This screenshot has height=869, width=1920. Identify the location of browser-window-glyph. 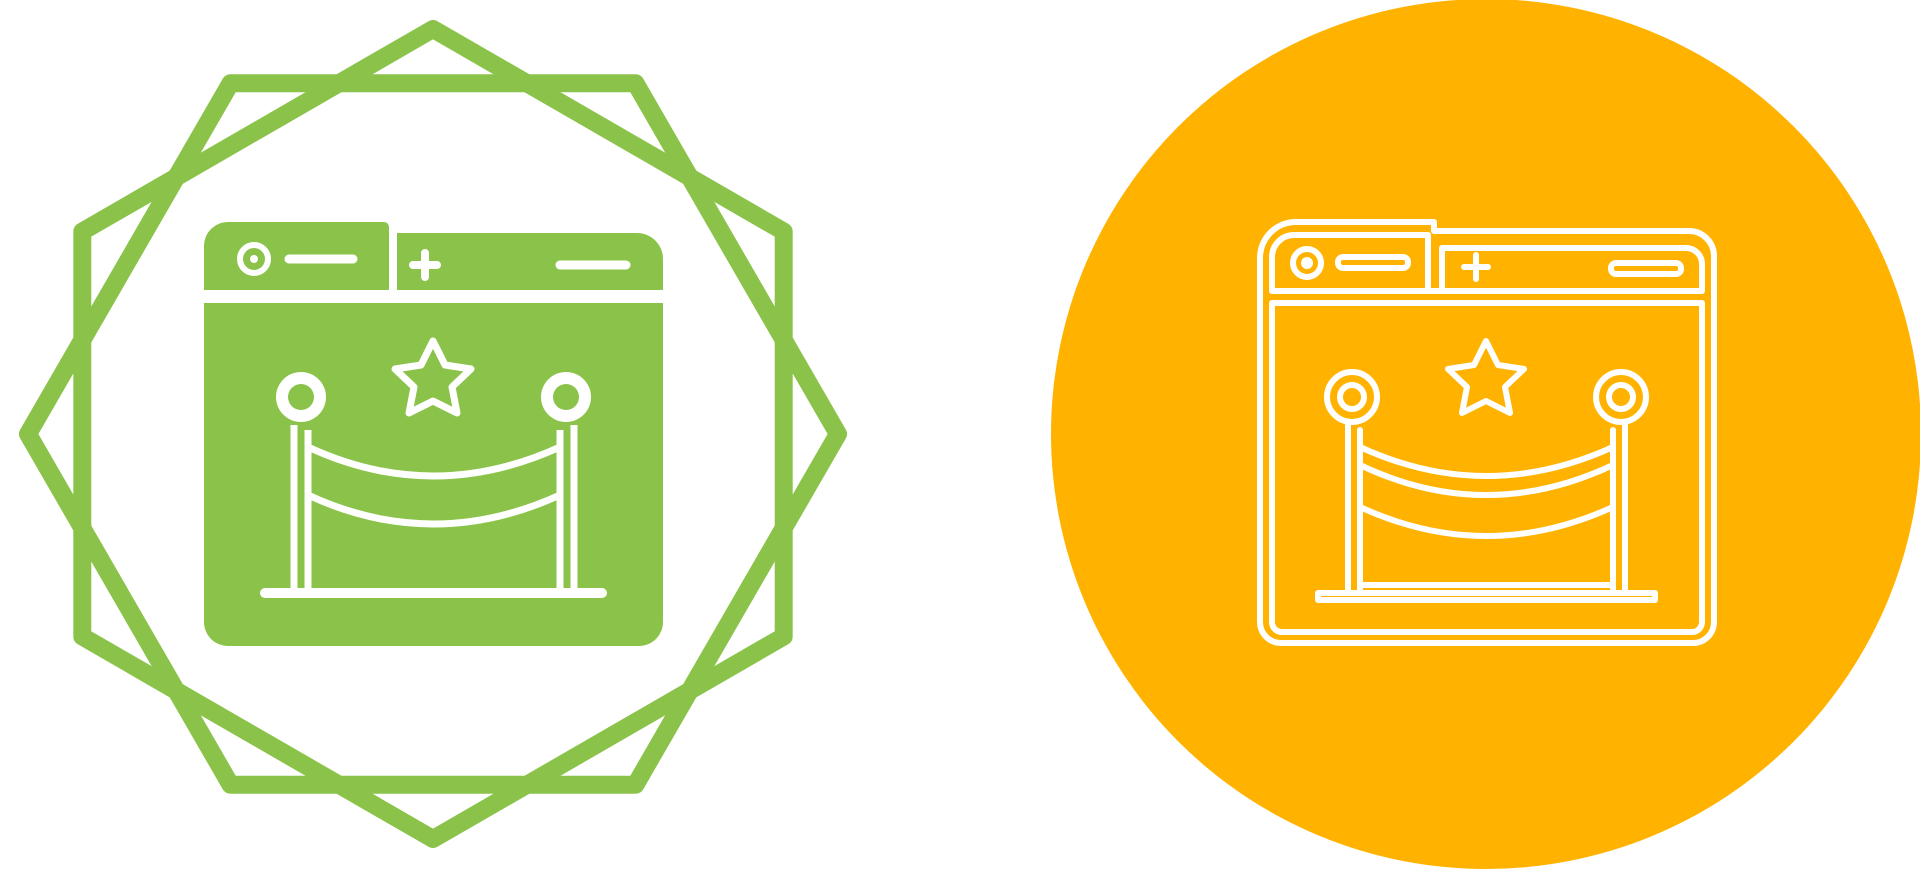
(433, 434).